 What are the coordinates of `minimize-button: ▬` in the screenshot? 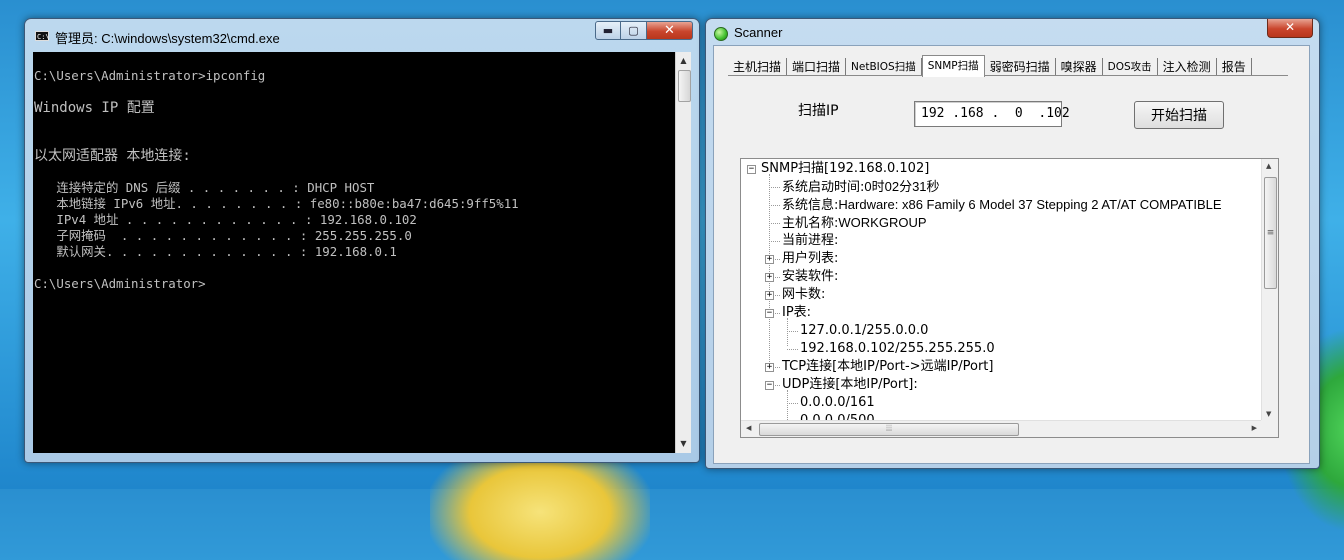 It's located at (608, 30).